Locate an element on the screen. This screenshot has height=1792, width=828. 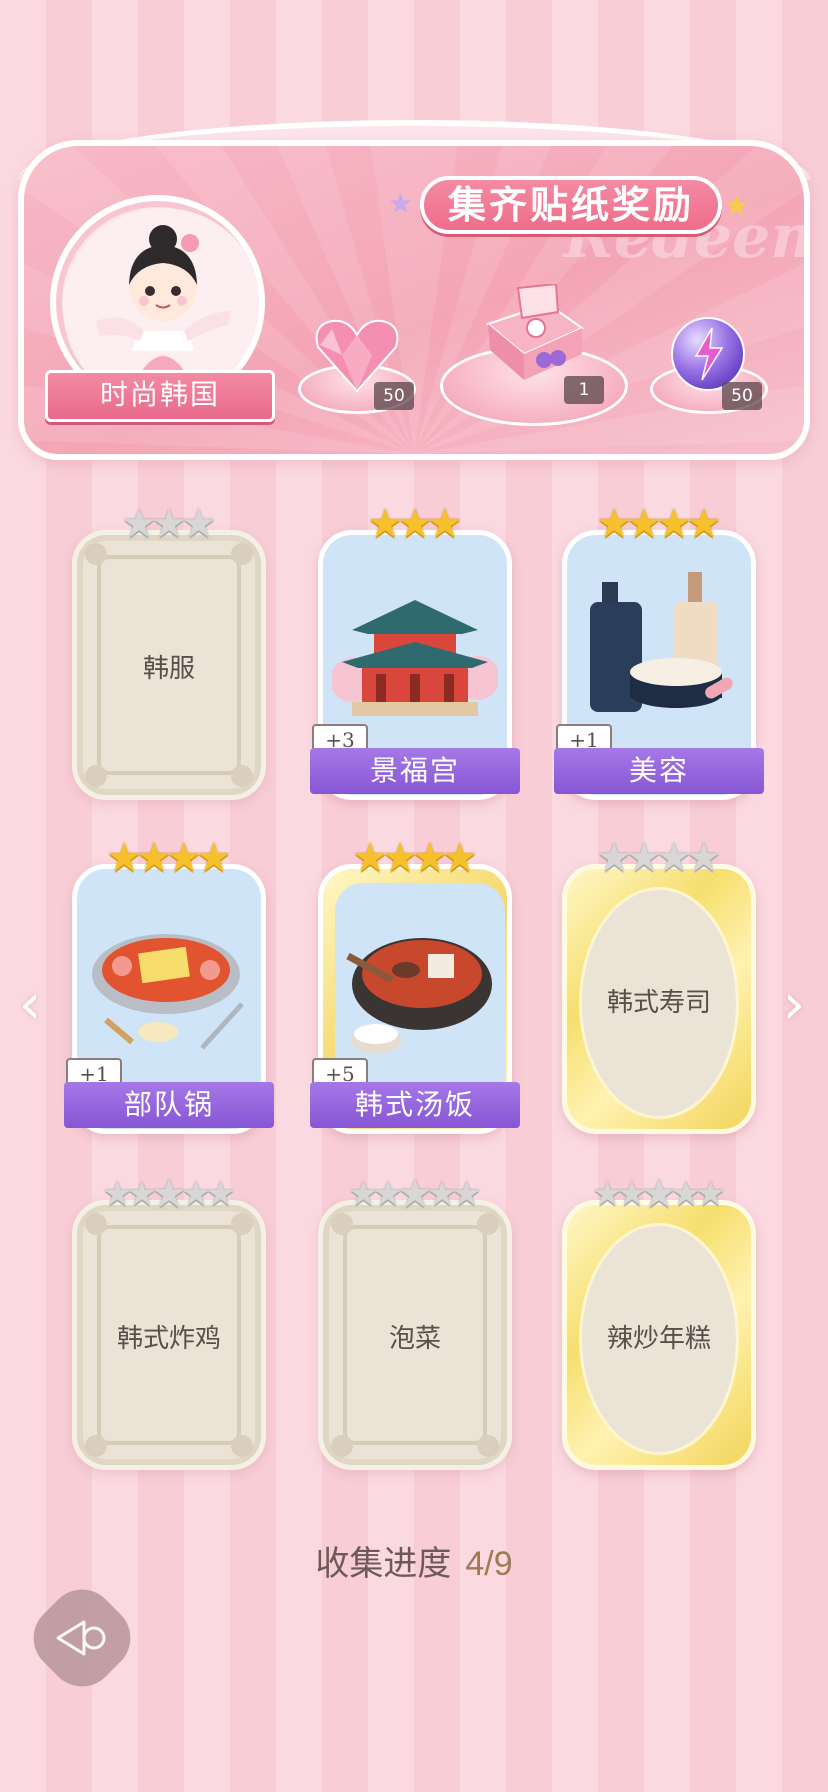
sticker-card-gukbap: +5 韩式汤饭 ★ ★ ★ ★ is located at coordinates (415, 986).